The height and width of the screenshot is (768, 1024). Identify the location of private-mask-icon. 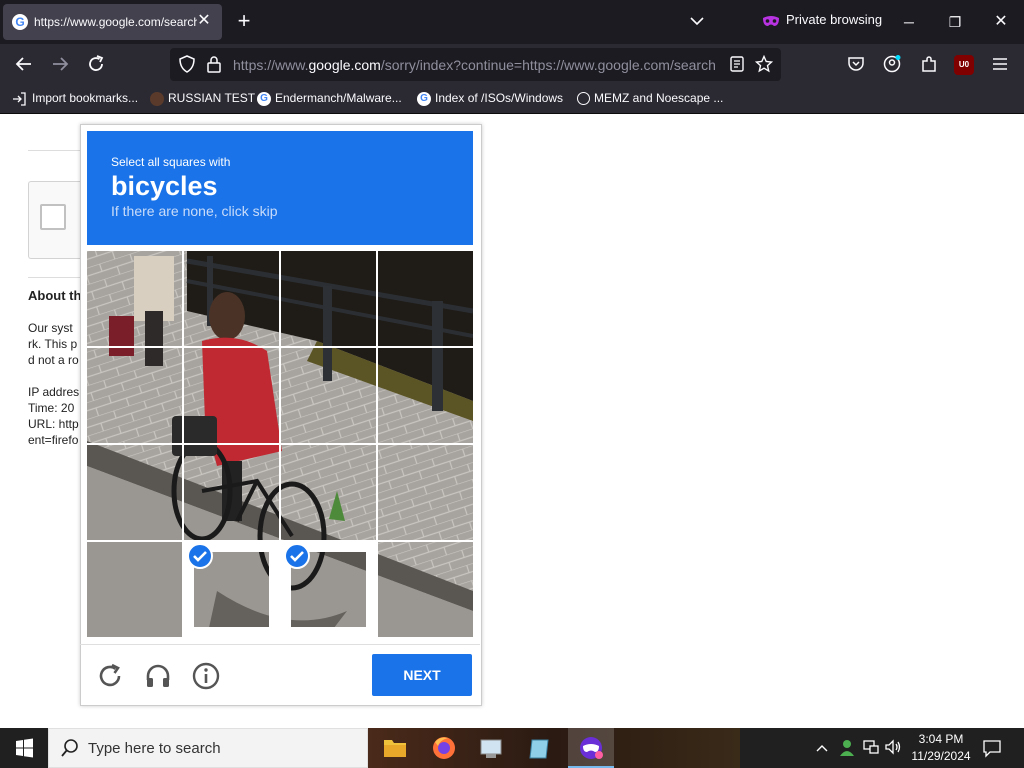
(771, 20).